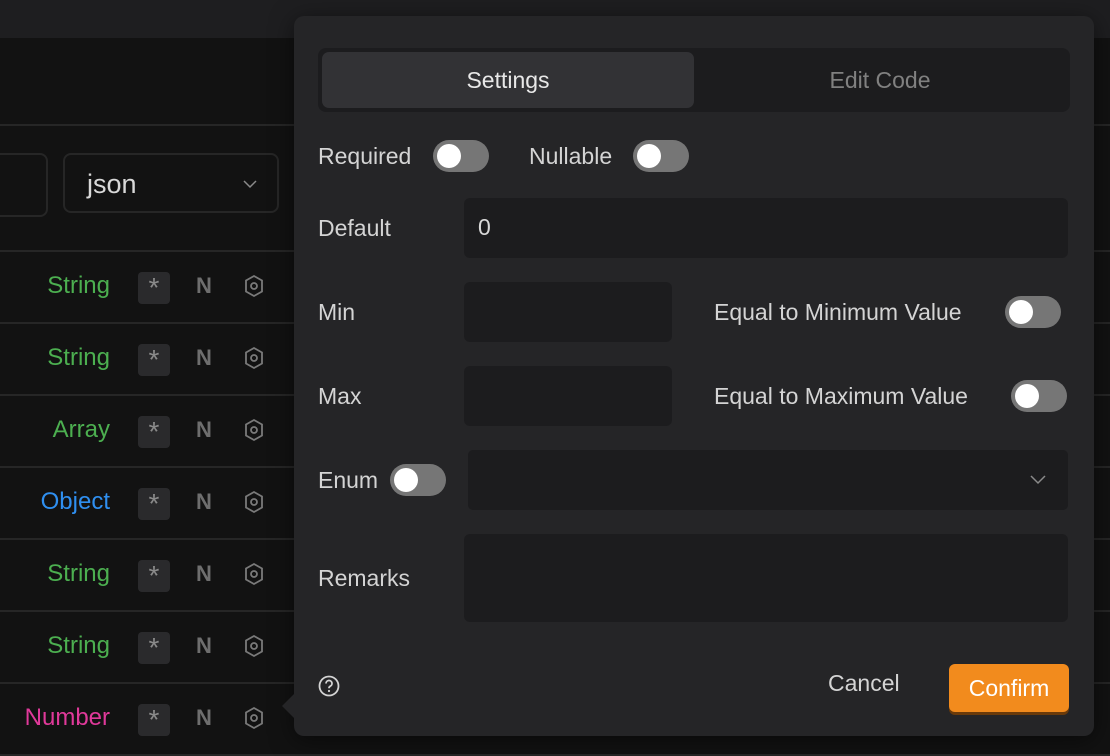 The height and width of the screenshot is (756, 1110). What do you see at coordinates (340, 396) in the screenshot?
I see `max-label: Max` at bounding box center [340, 396].